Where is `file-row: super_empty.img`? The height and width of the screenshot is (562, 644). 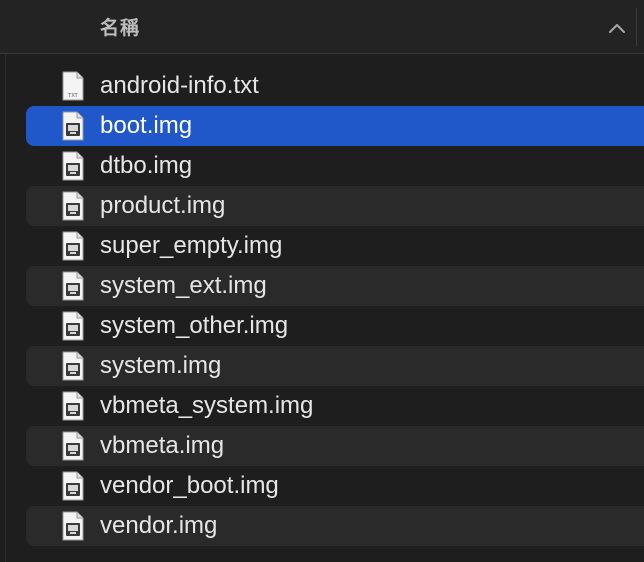
file-row: super_empty.img is located at coordinates (335, 246).